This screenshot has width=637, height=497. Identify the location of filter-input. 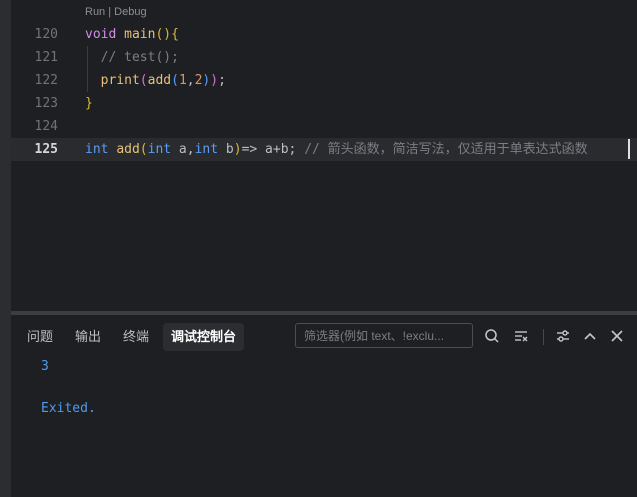
(384, 335).